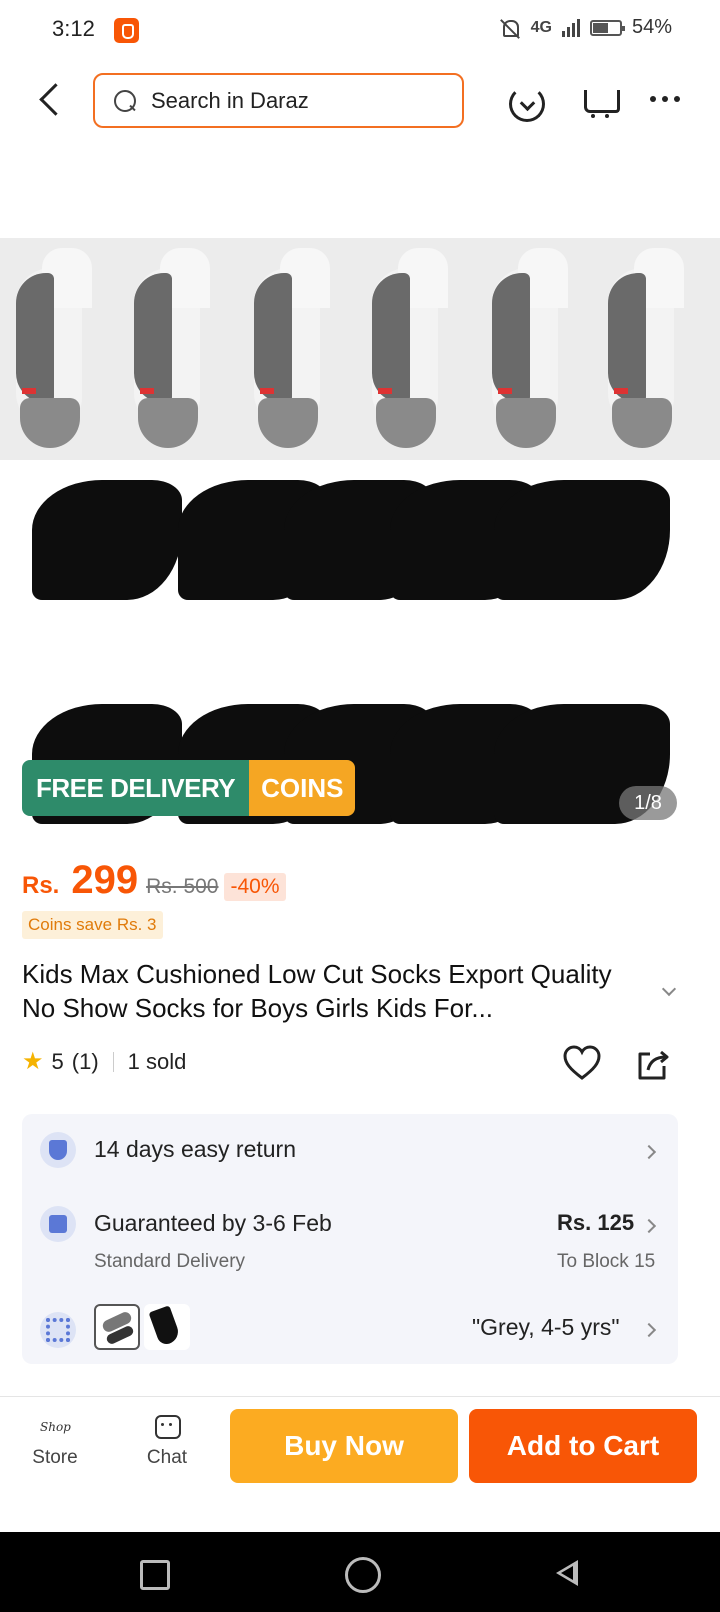 The image size is (720, 1612). I want to click on search-icon, so click(125, 101).